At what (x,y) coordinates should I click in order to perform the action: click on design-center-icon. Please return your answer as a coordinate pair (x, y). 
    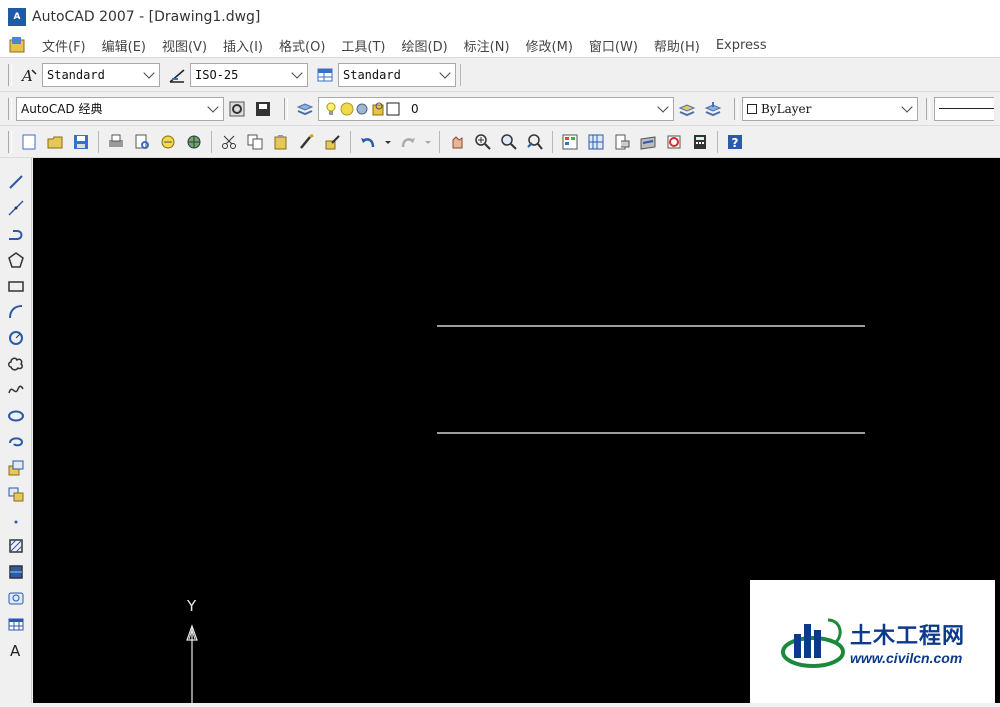
    Looking at the image, I should click on (596, 142).